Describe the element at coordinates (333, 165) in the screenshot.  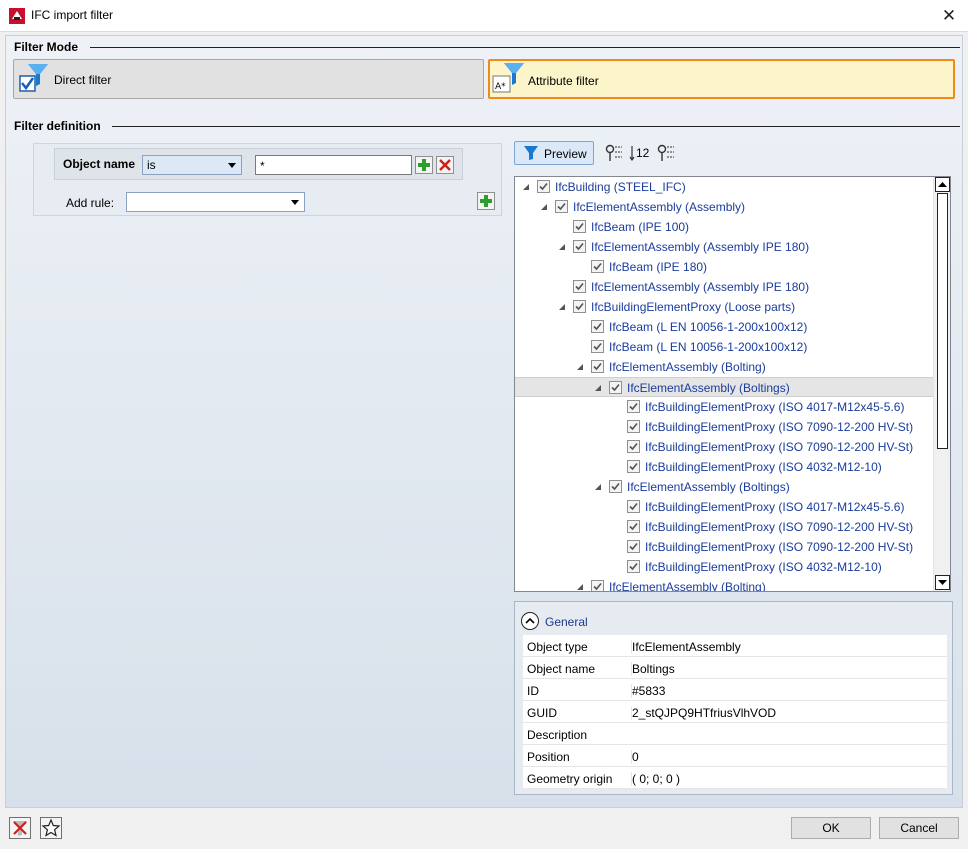
I see `object-name-value-input: *` at that location.